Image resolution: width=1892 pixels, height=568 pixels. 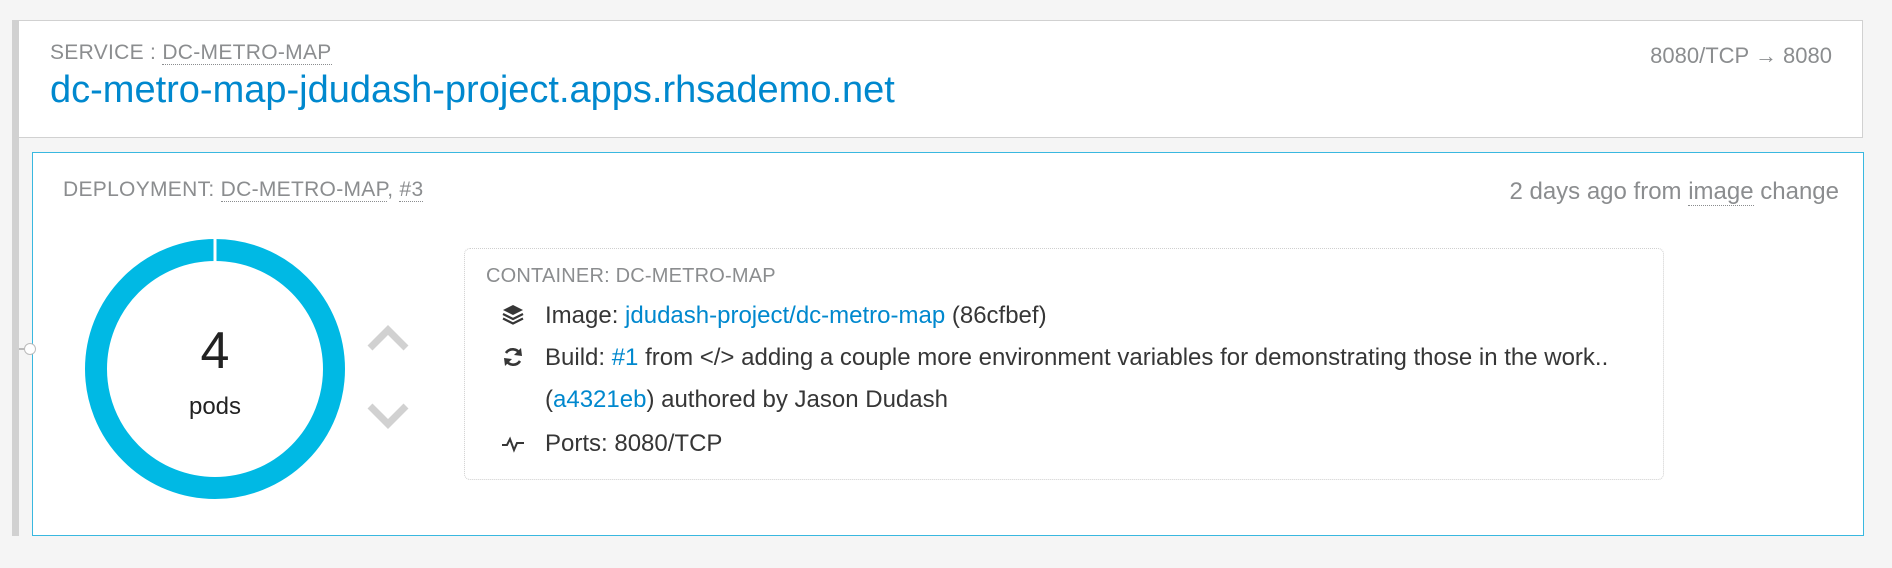 What do you see at coordinates (578, 357) in the screenshot?
I see `build-label: Build:` at bounding box center [578, 357].